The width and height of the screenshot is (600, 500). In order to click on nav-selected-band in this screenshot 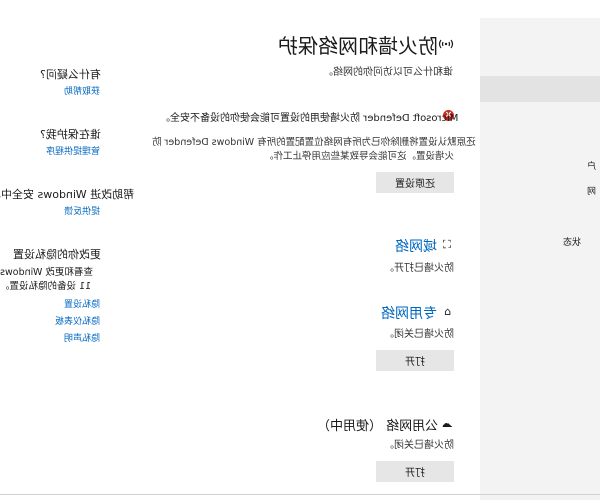, I will do `click(540, 89)`.